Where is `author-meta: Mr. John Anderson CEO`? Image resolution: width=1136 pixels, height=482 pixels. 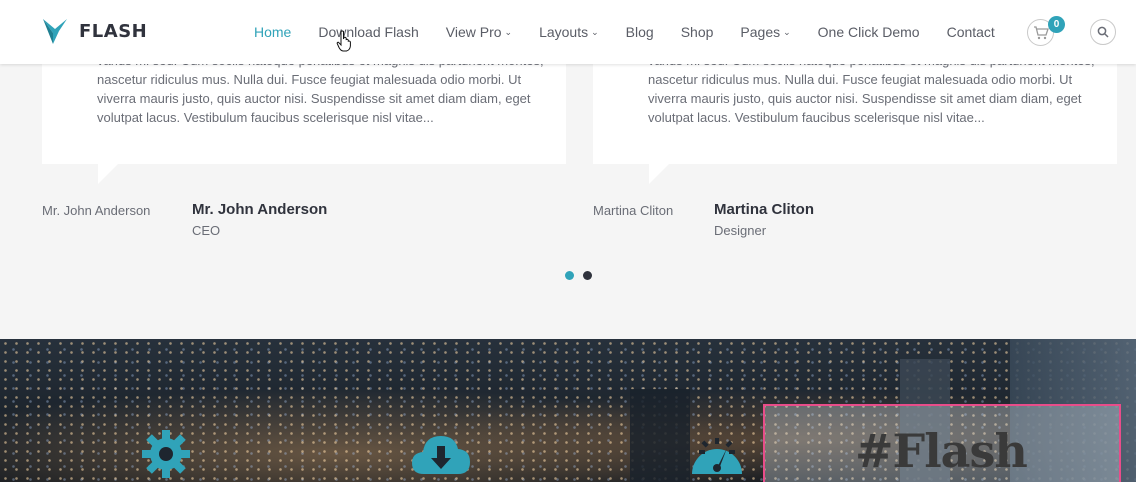 author-meta: Mr. John Anderson CEO is located at coordinates (259, 219).